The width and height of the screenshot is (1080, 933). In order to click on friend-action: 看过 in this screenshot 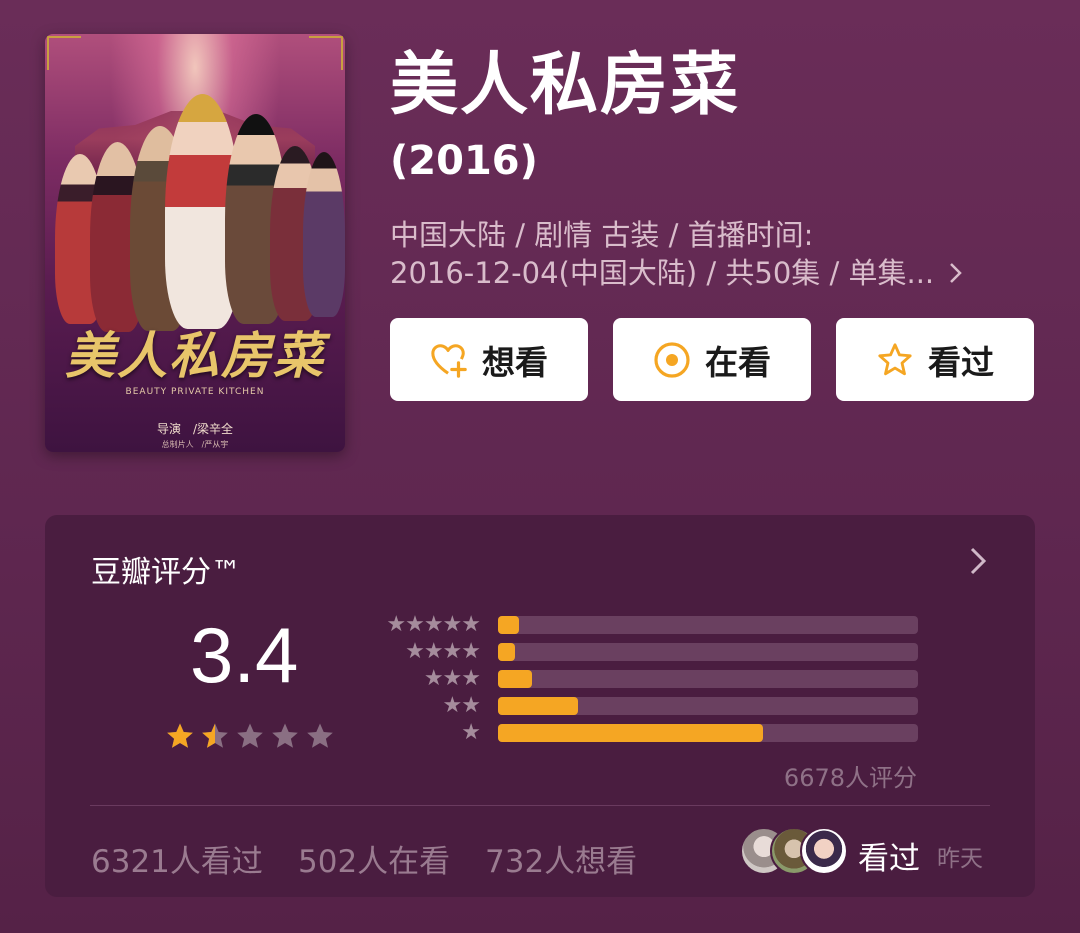, I will do `click(889, 859)`.